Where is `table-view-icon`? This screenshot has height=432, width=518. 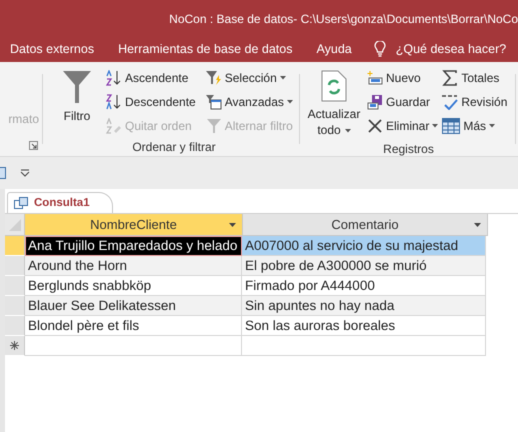 table-view-icon is located at coordinates (3, 173).